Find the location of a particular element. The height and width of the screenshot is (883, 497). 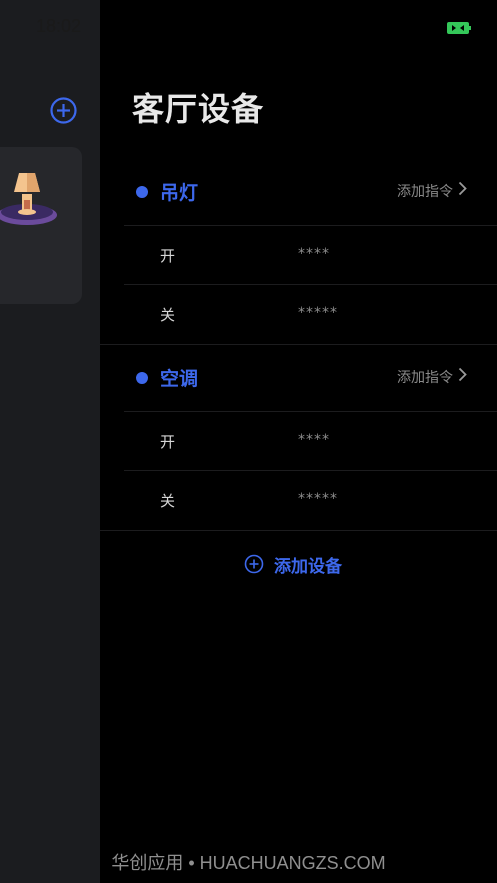

device-name: 空调 is located at coordinates (179, 379).